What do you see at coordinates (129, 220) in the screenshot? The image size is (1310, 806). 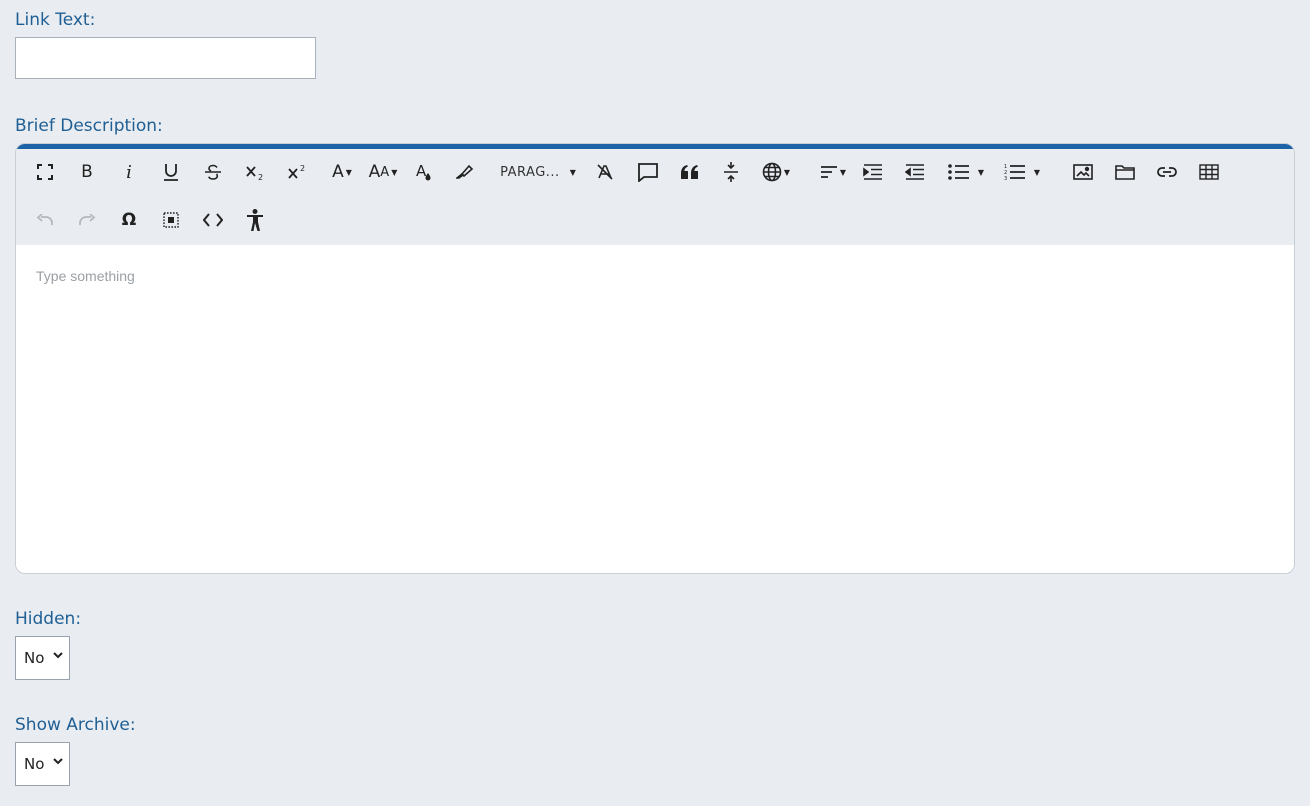 I see `special-char-icon: Ω` at bounding box center [129, 220].